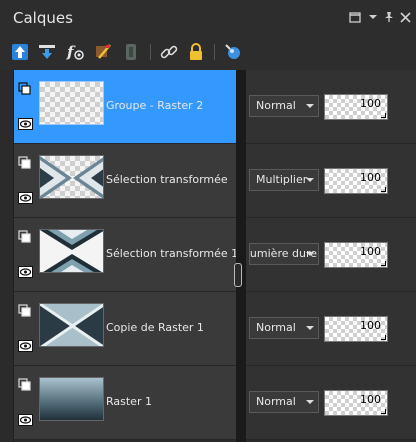 The width and height of the screenshot is (416, 442). I want to click on layer-props-row: Multiplier 100, so click(331, 181).